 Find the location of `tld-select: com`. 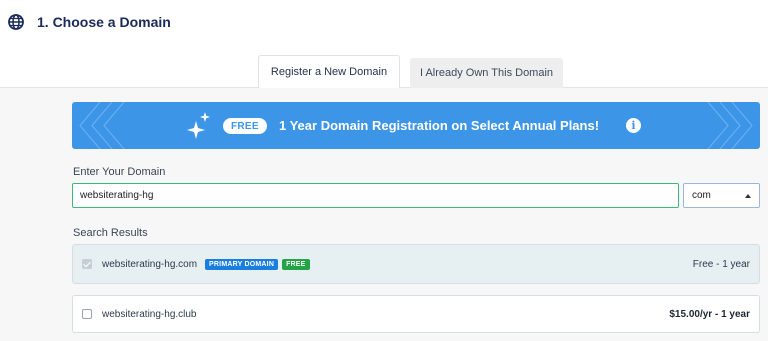

tld-select: com is located at coordinates (721, 195).